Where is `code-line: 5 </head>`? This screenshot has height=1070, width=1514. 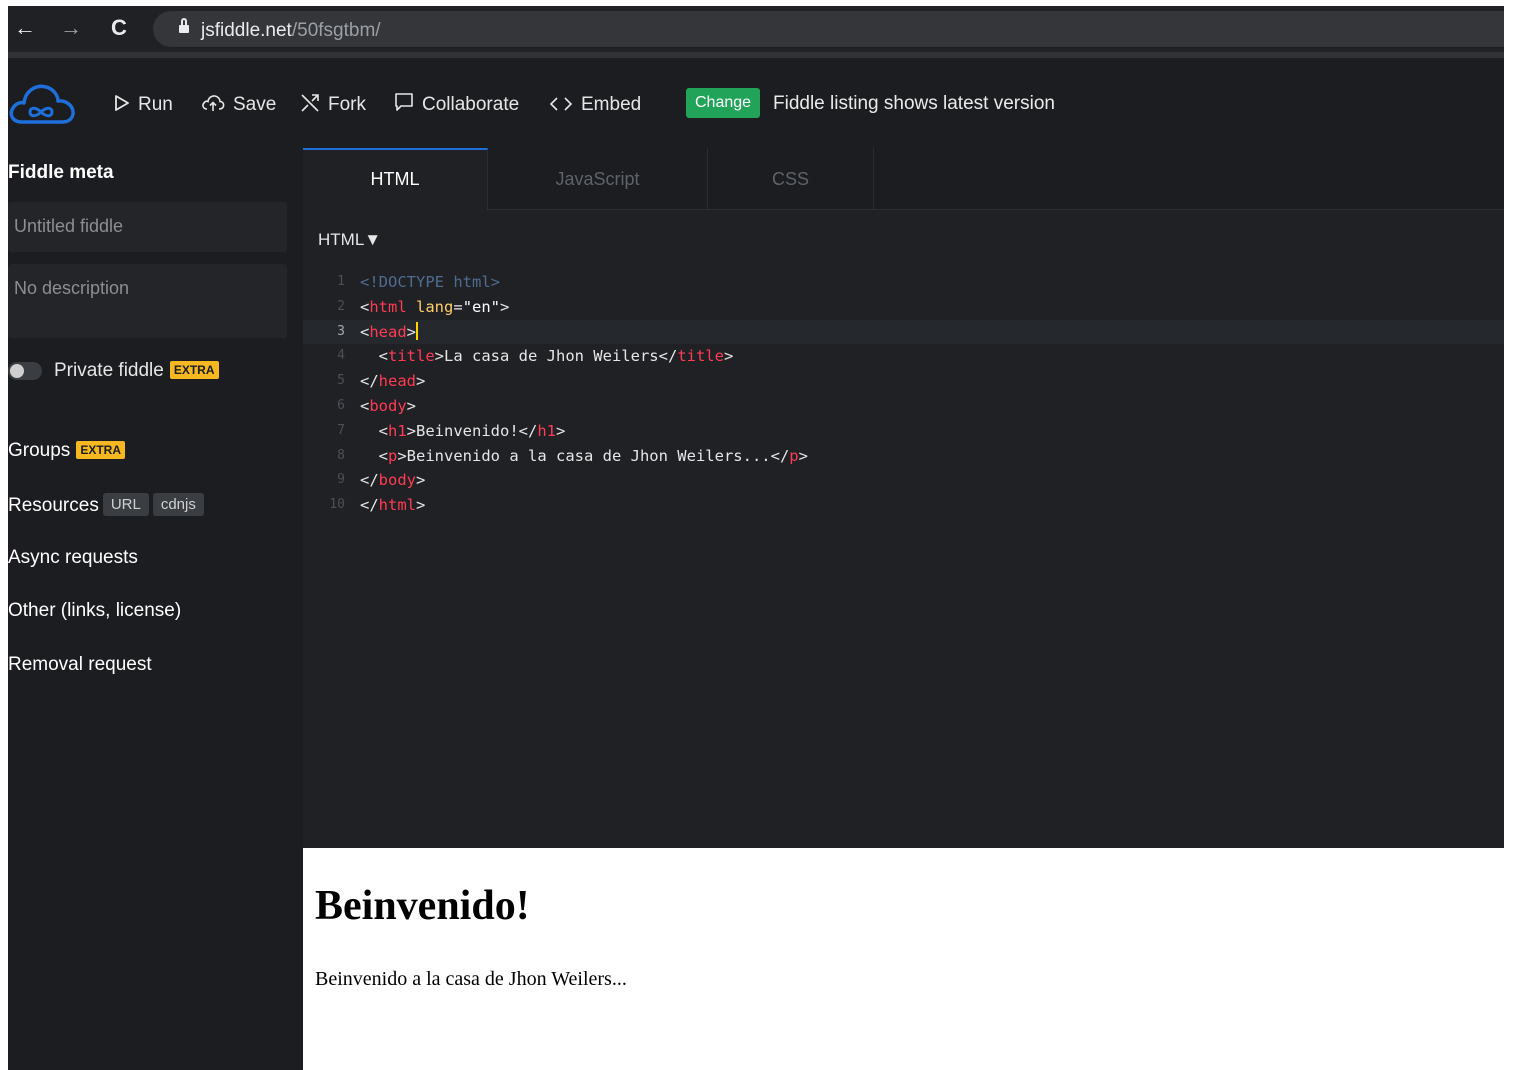
code-line: 5 </head> is located at coordinates (903, 381).